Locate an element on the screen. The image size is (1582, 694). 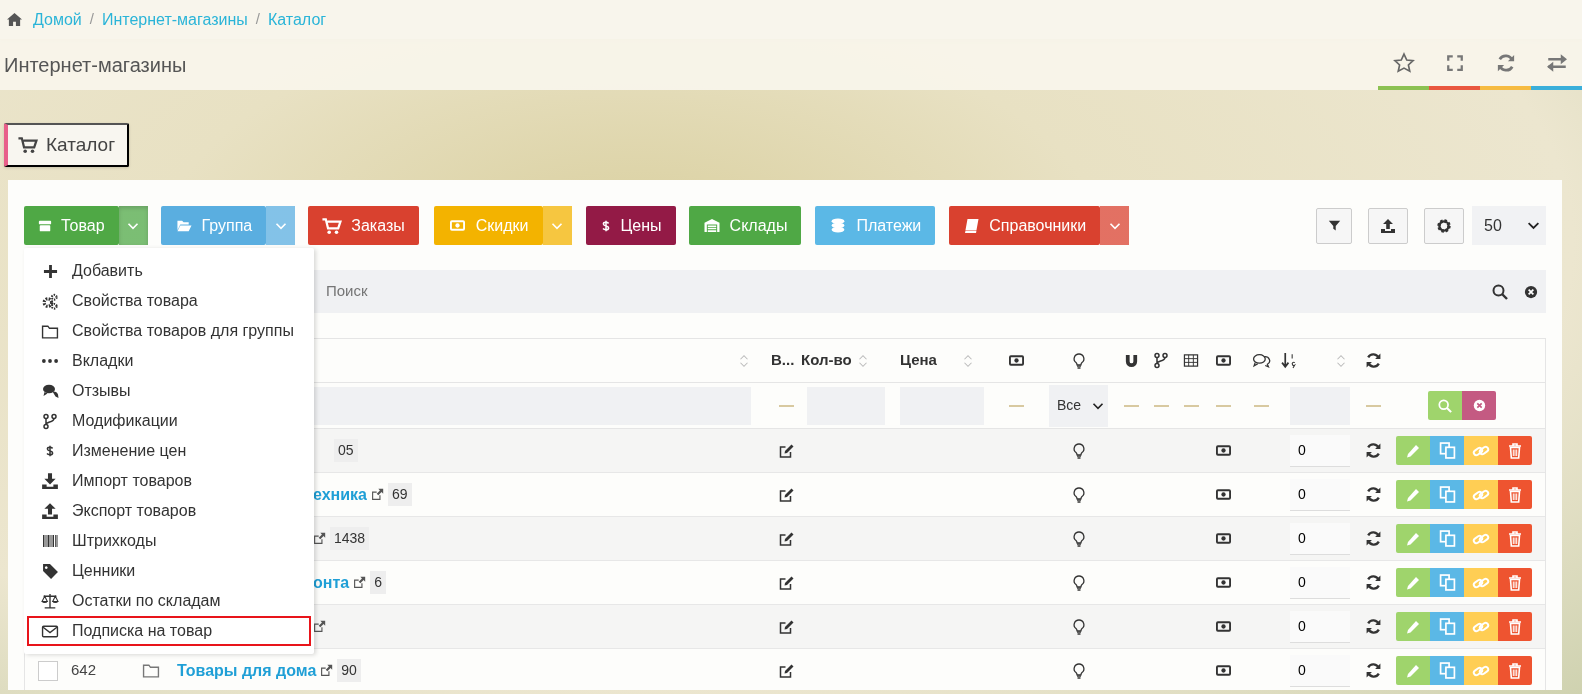
menu-item: Экспорт товаров is located at coordinates (169, 511).